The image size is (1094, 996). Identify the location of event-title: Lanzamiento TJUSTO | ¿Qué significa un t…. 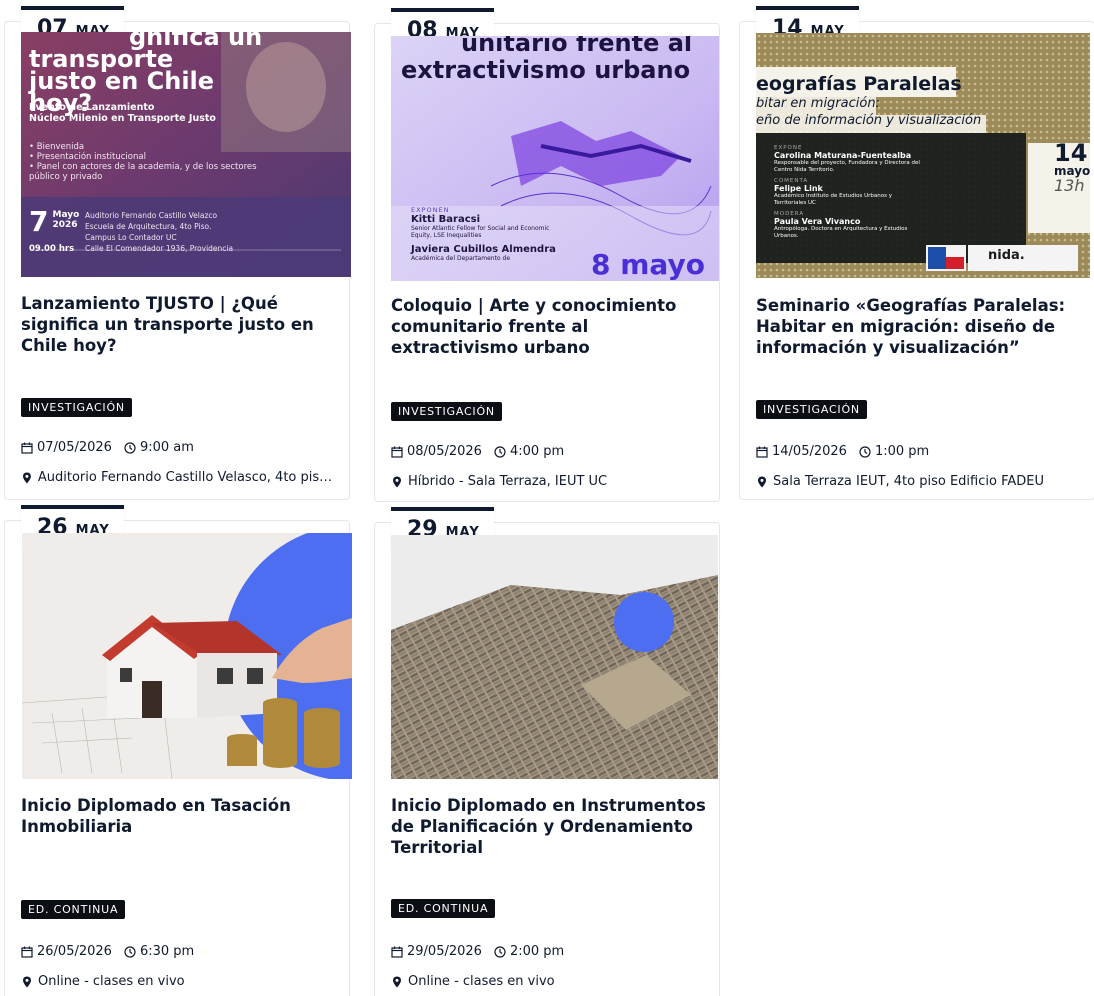
(179, 324).